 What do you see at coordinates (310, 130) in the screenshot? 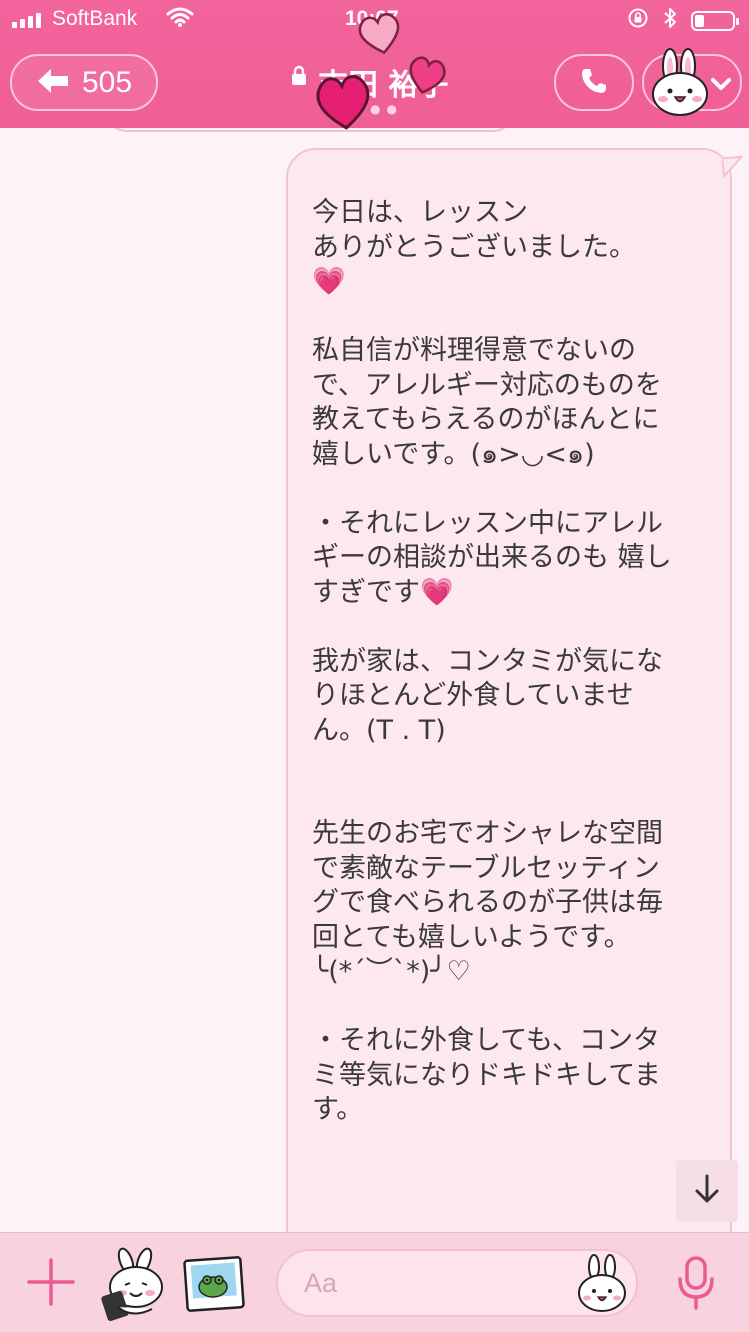
I see `previous-message-bubble` at bounding box center [310, 130].